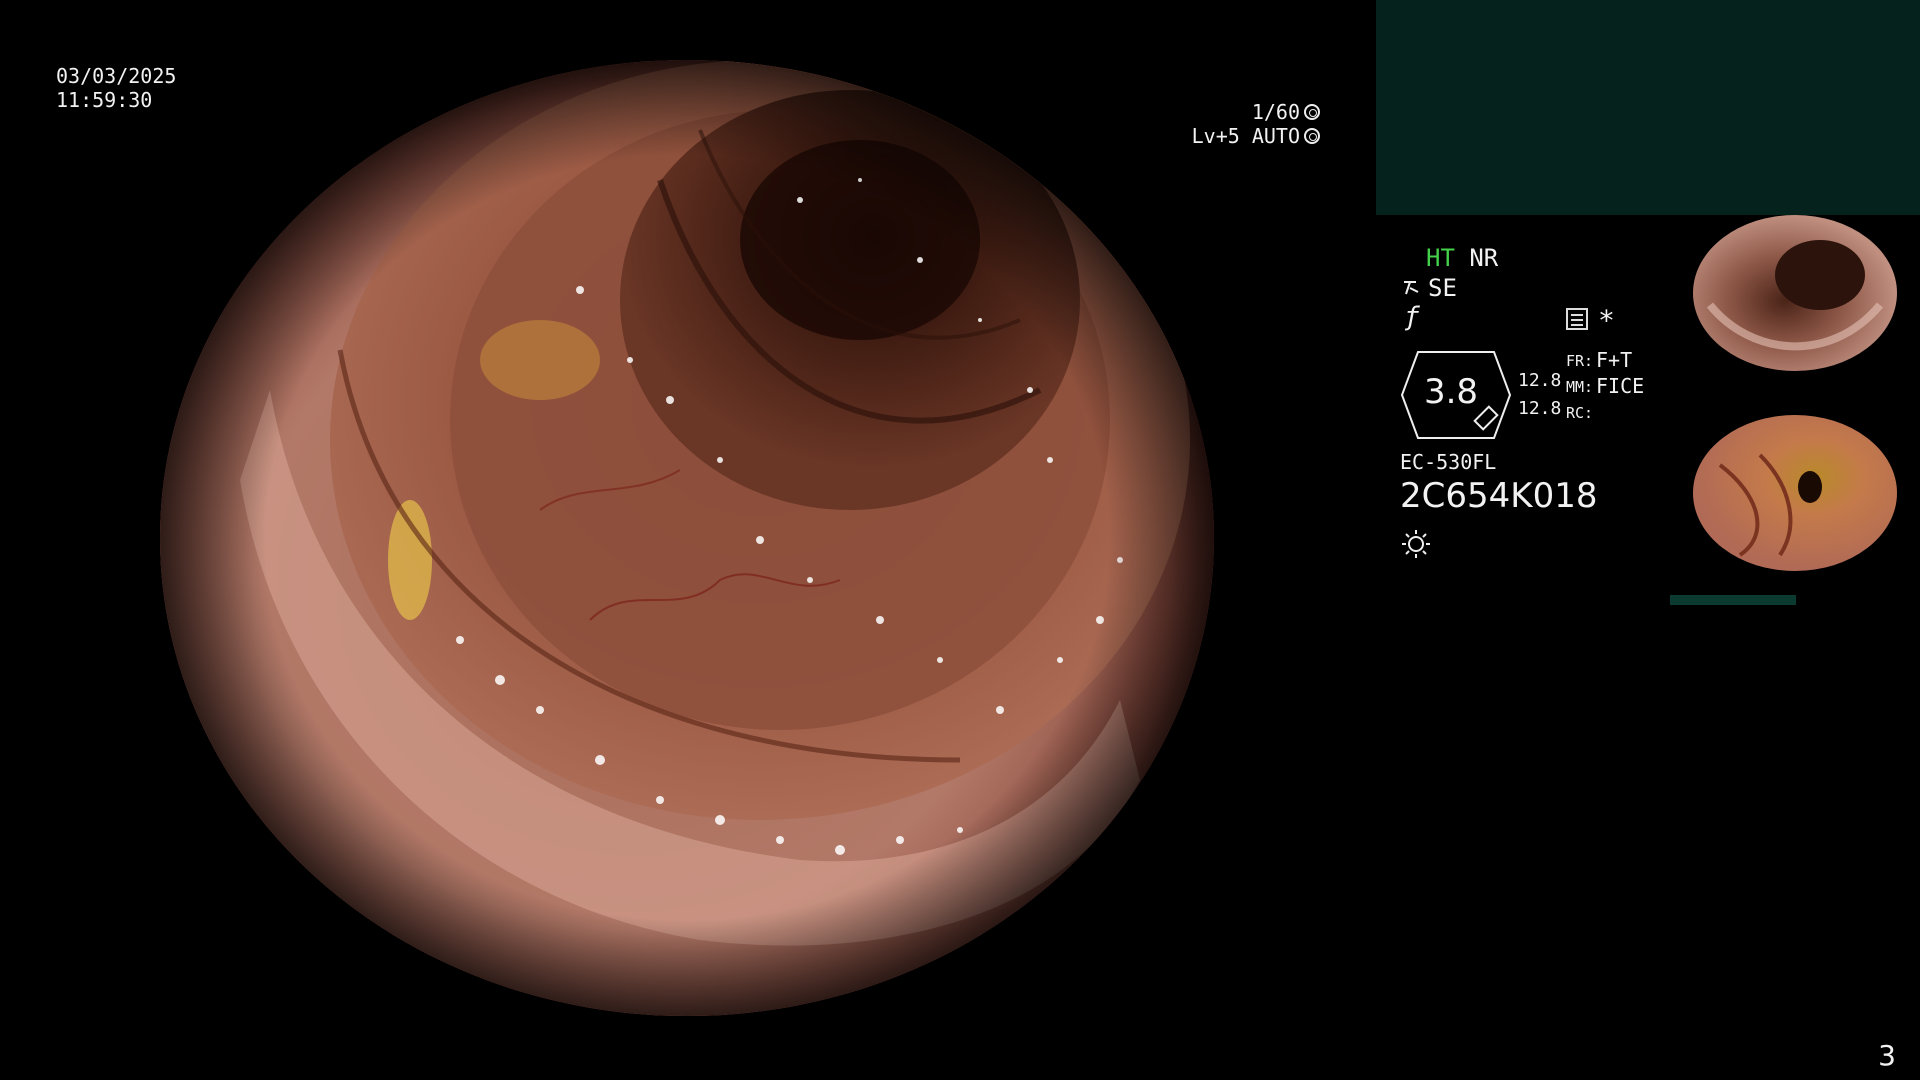 The image size is (1920, 1080). What do you see at coordinates (1442, 288) in the screenshot?
I see `se-indicator: SE` at bounding box center [1442, 288].